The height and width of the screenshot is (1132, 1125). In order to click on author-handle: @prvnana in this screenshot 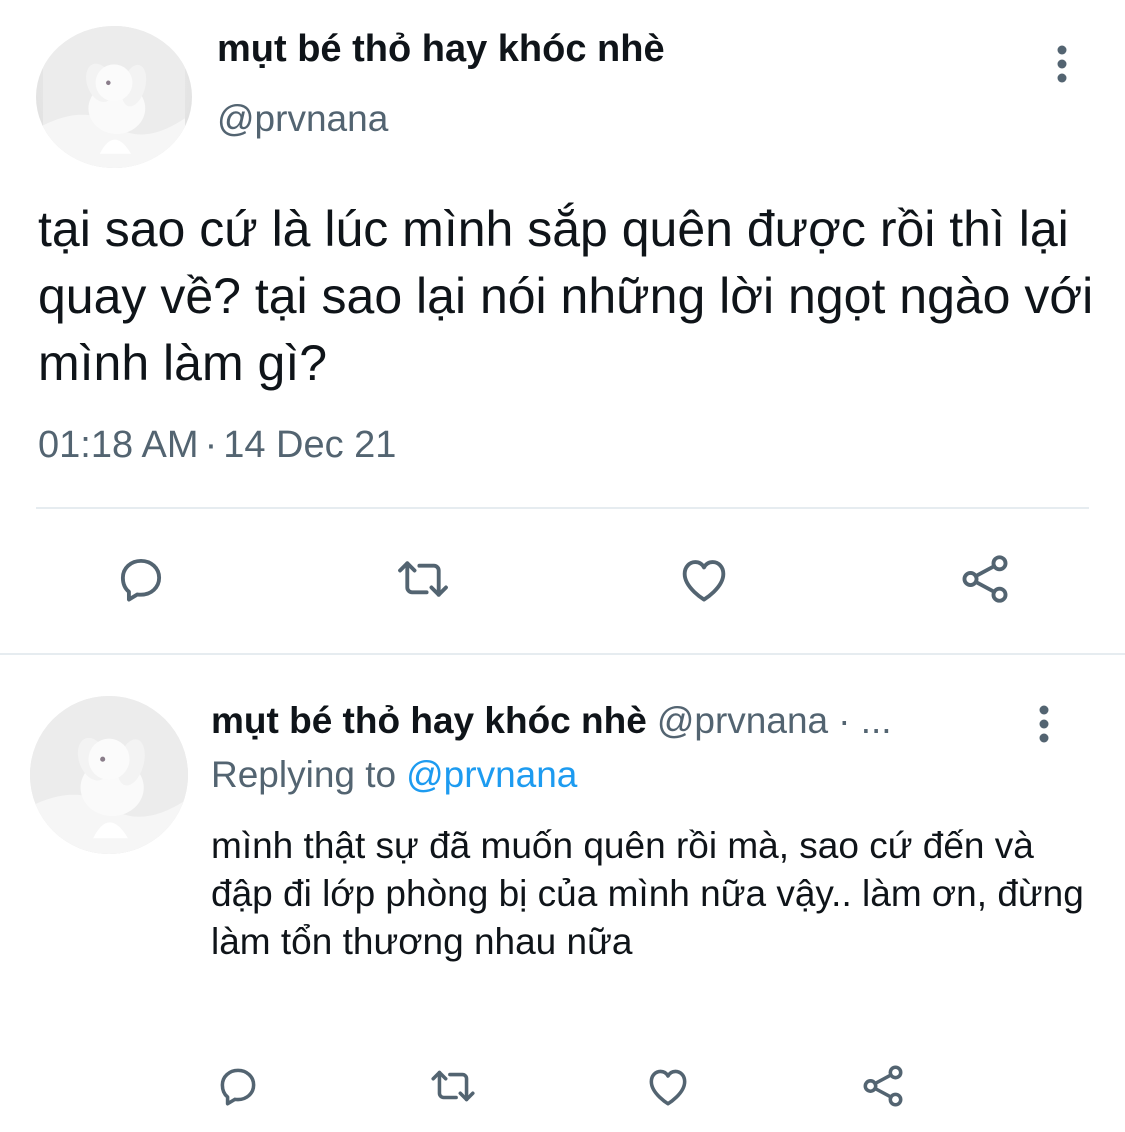, I will do `click(302, 119)`.